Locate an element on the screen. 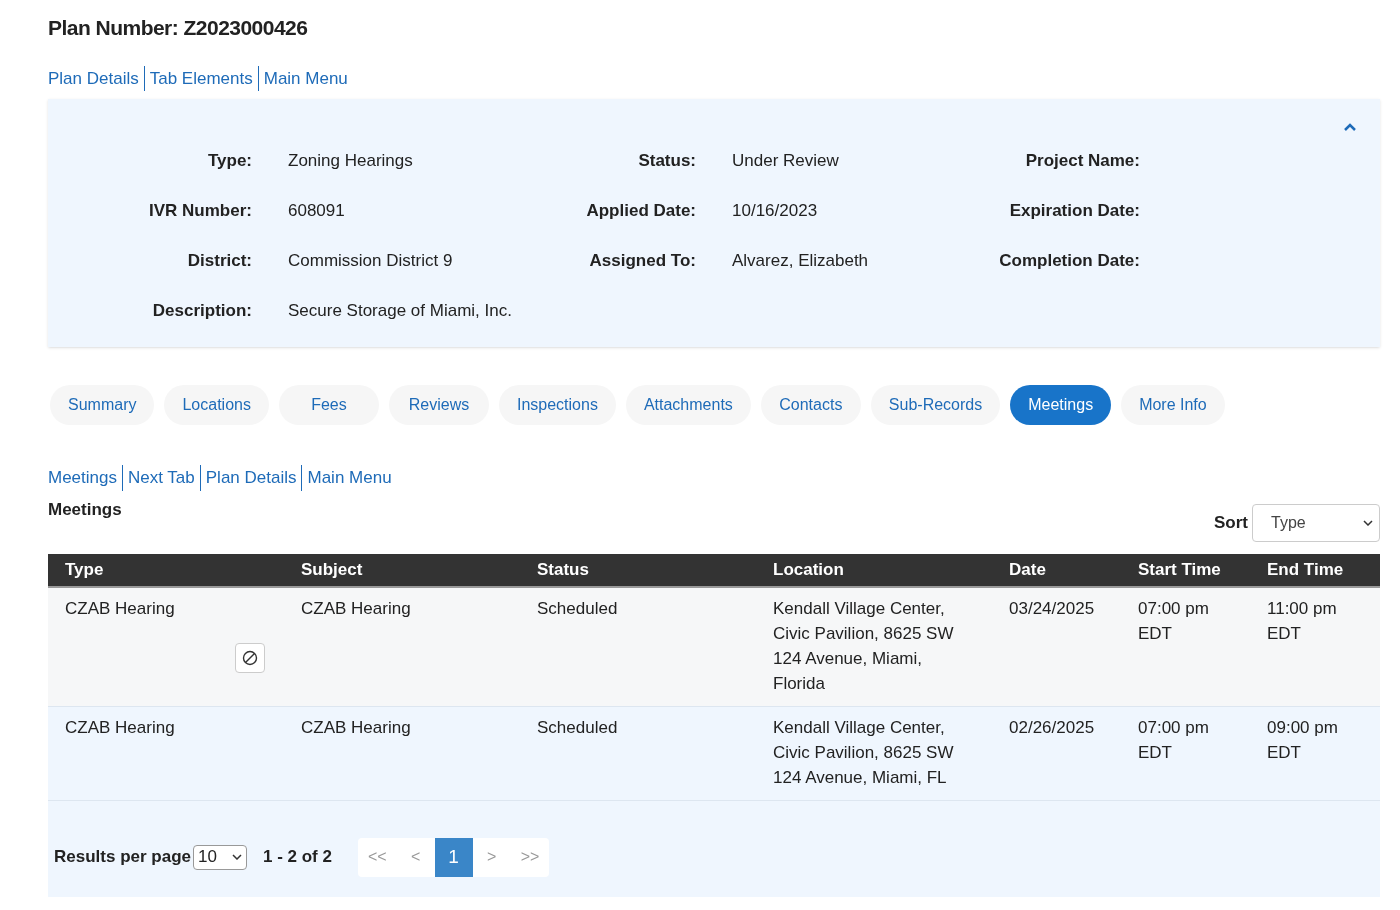 The height and width of the screenshot is (910, 1400). field-label: Status: is located at coordinates (666, 161).